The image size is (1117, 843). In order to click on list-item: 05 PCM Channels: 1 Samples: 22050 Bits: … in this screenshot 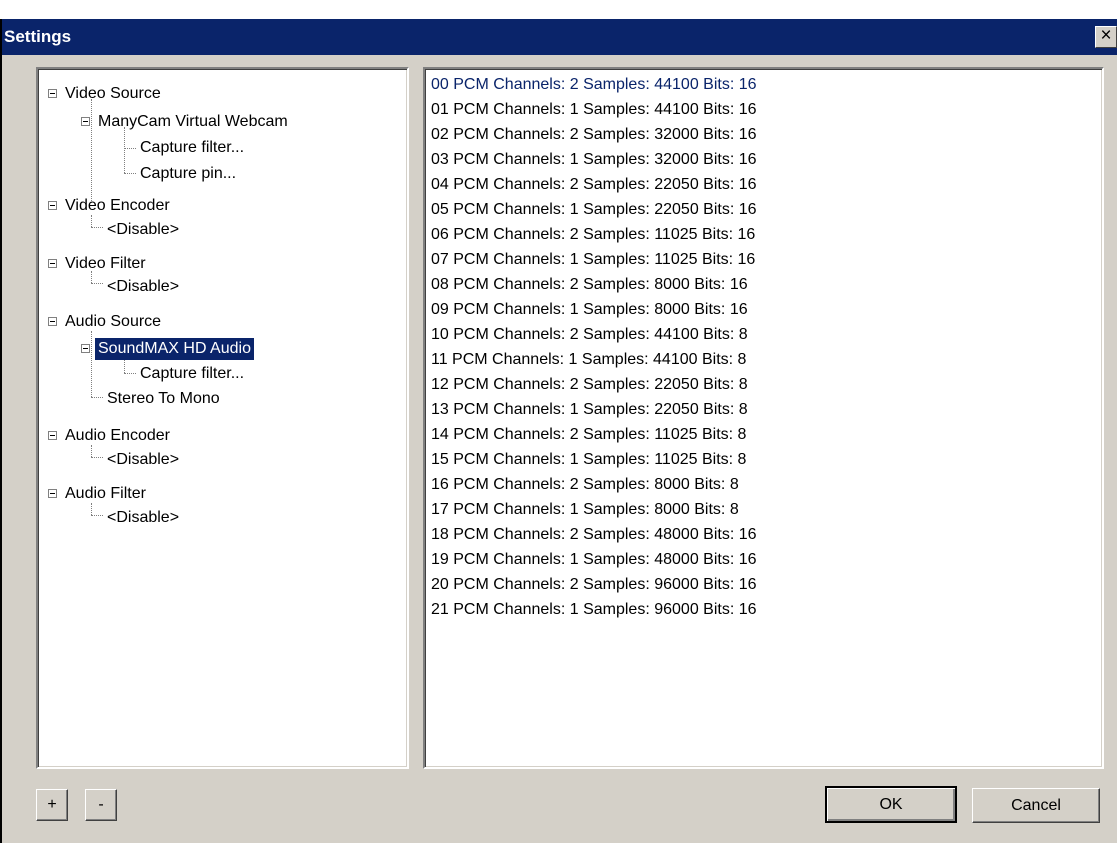, I will do `click(594, 209)`.